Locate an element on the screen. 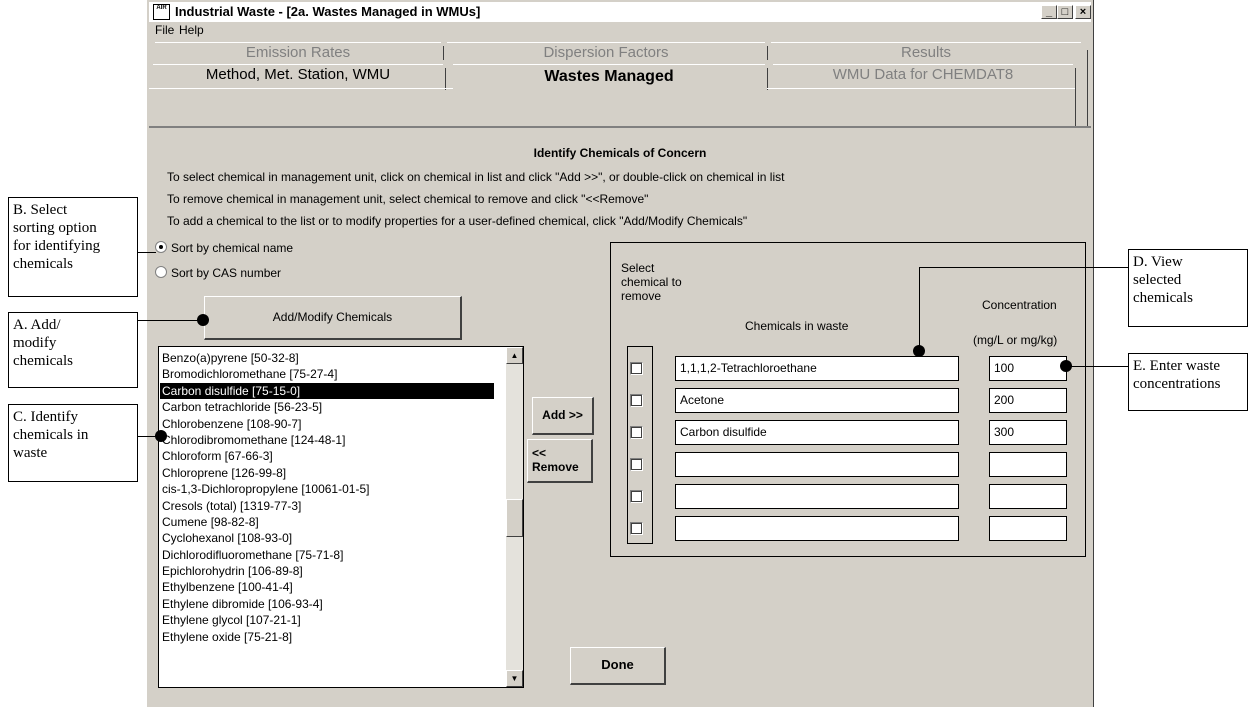  chemical-list-item: Ethylbenzene [100-41-4] is located at coordinates (327, 587).